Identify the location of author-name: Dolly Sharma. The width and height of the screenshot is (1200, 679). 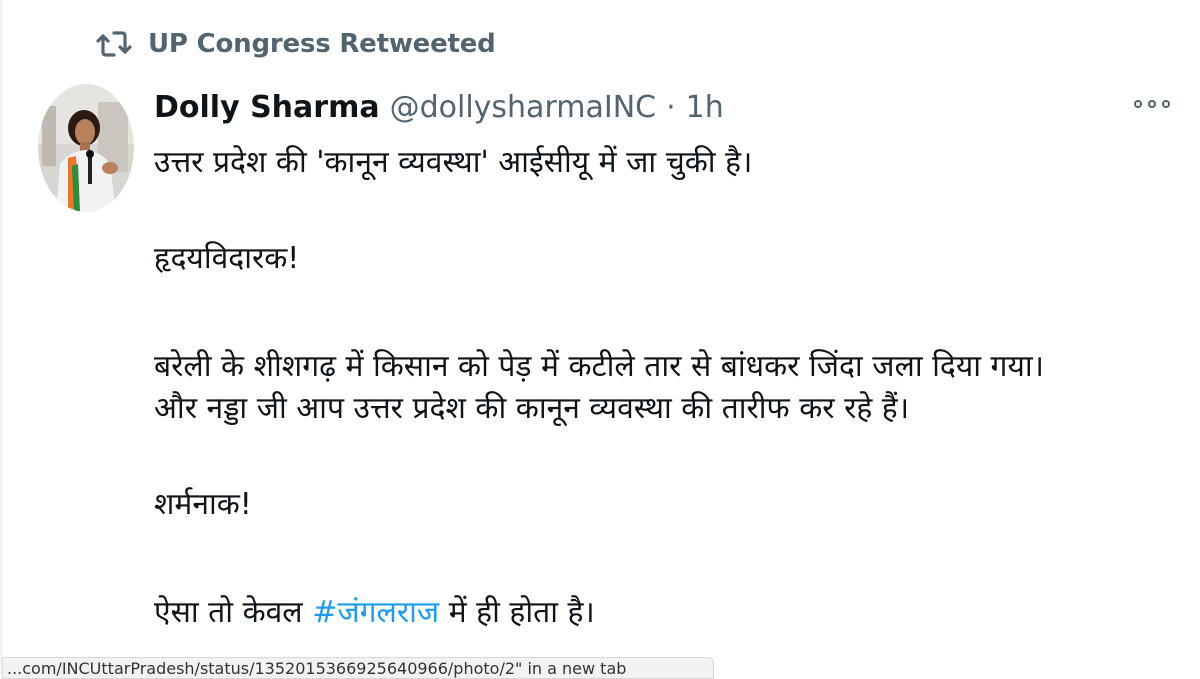
(267, 107).